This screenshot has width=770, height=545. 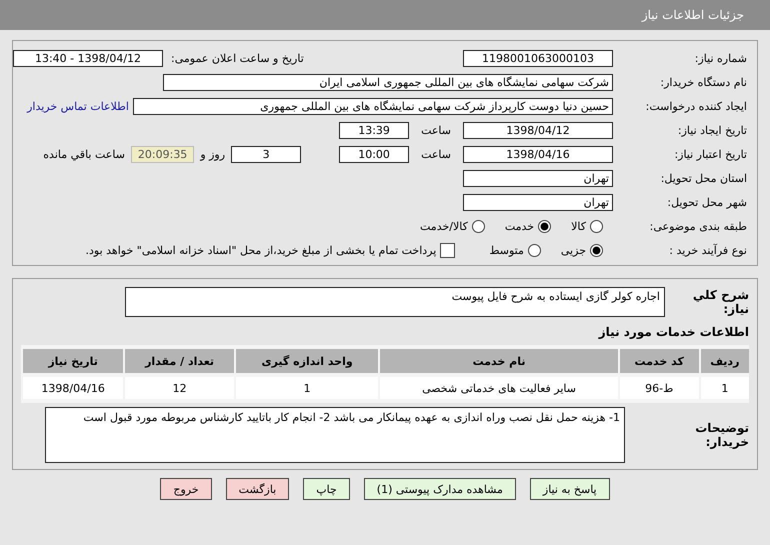 I want to click on remaining-time: 20:09:35, so click(x=162, y=154).